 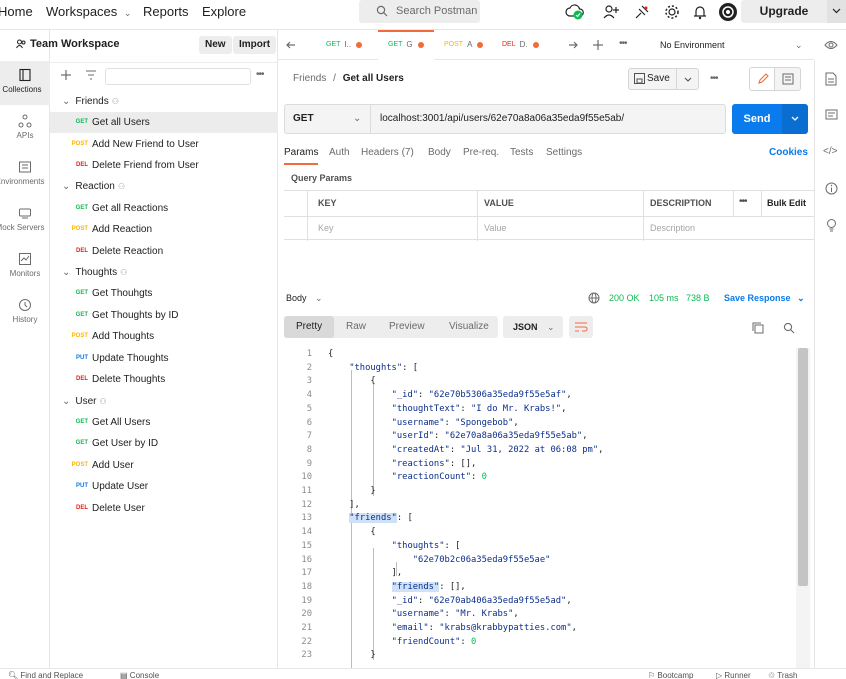 I want to click on response-status: 200 OK, so click(x=624, y=298).